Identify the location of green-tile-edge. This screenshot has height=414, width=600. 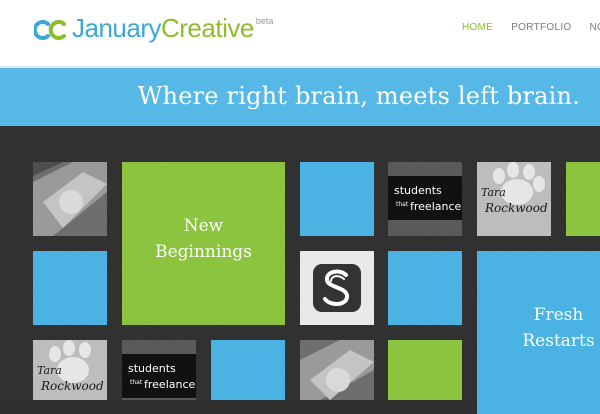
(583, 199).